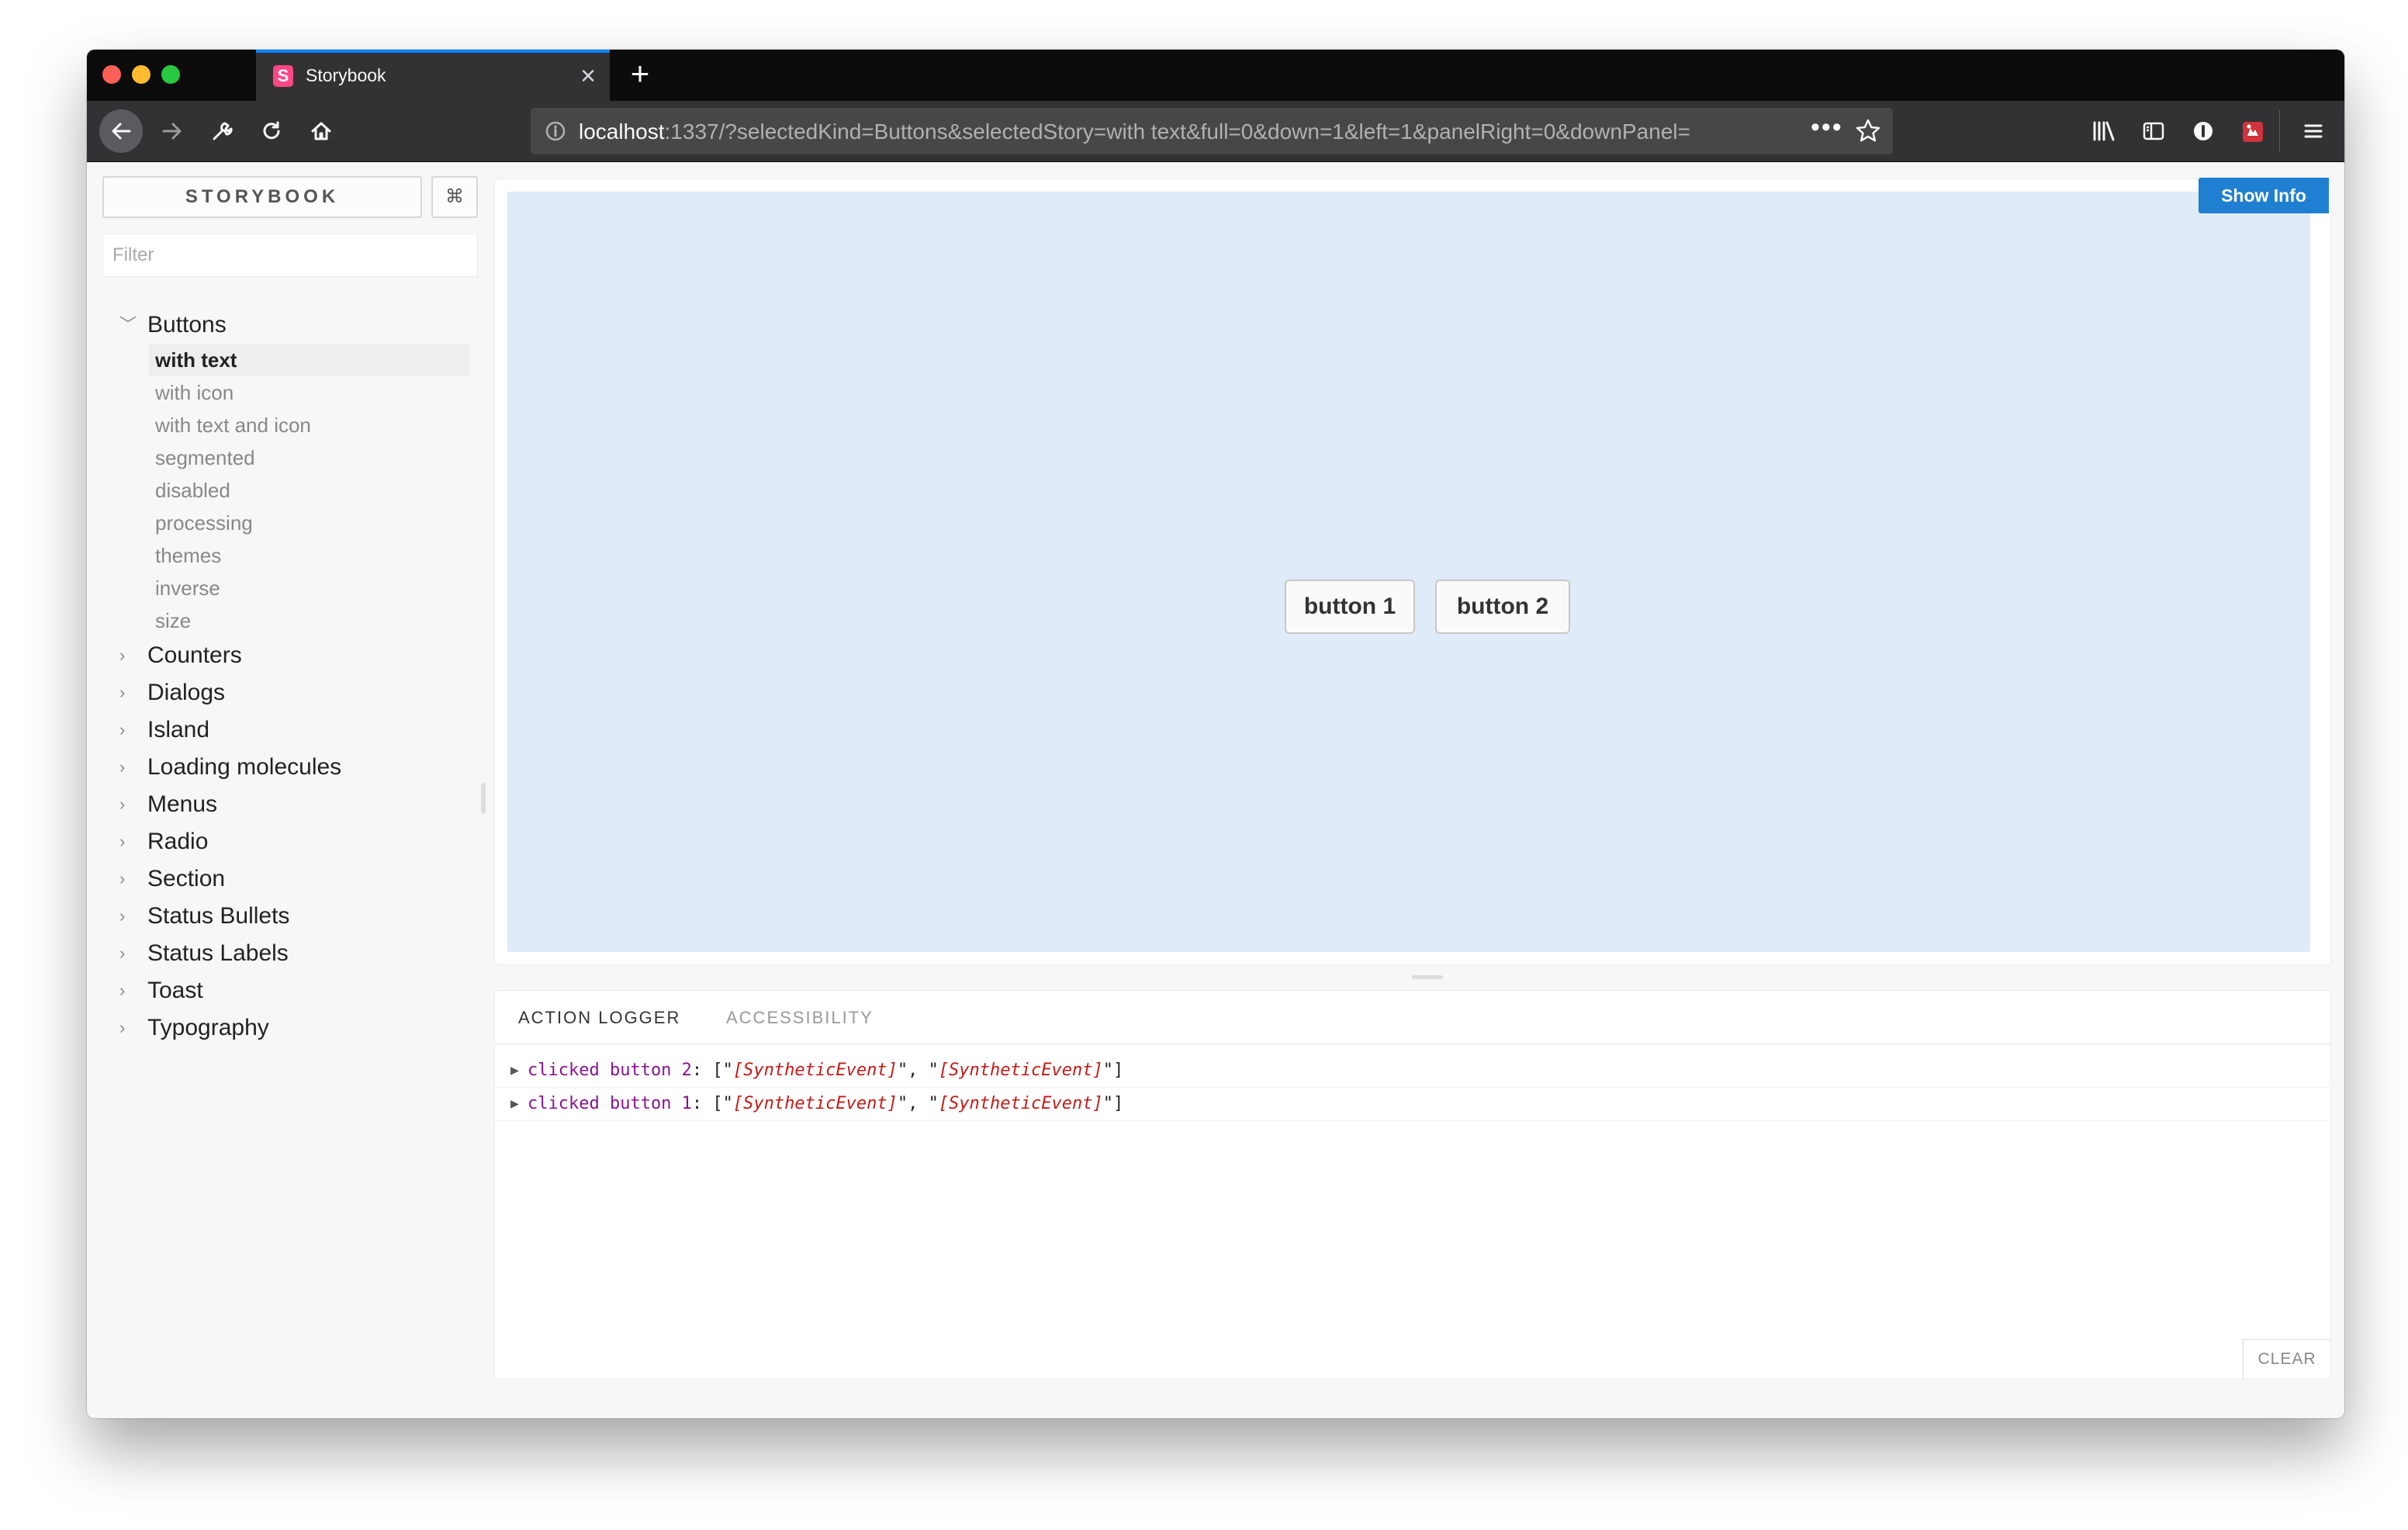 Image resolution: width=2408 pixels, height=1530 pixels. I want to click on kind-counters: › Counters, so click(290, 655).